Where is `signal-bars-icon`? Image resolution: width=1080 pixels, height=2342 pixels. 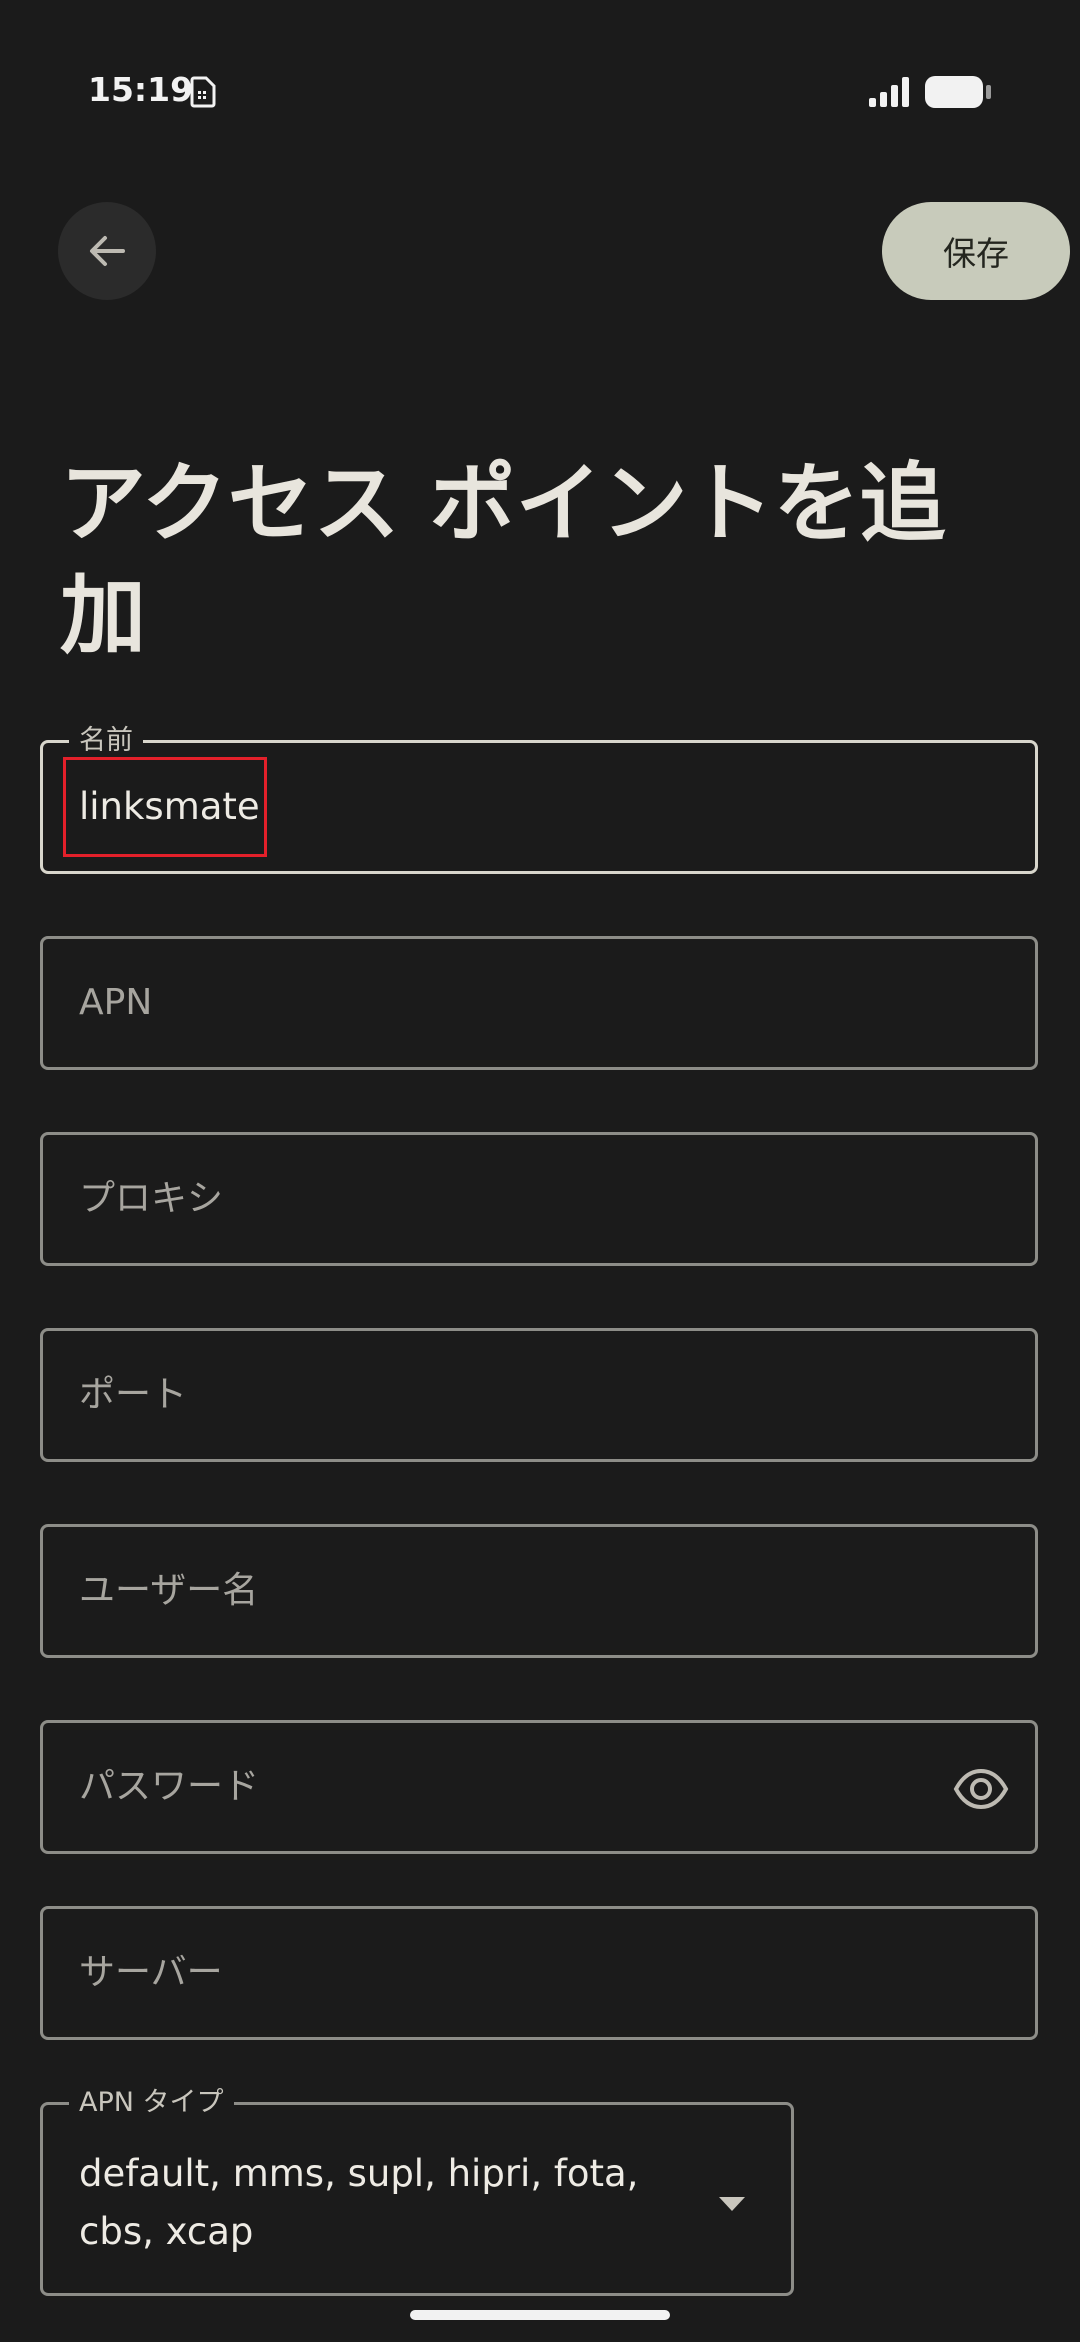 signal-bars-icon is located at coordinates (889, 92).